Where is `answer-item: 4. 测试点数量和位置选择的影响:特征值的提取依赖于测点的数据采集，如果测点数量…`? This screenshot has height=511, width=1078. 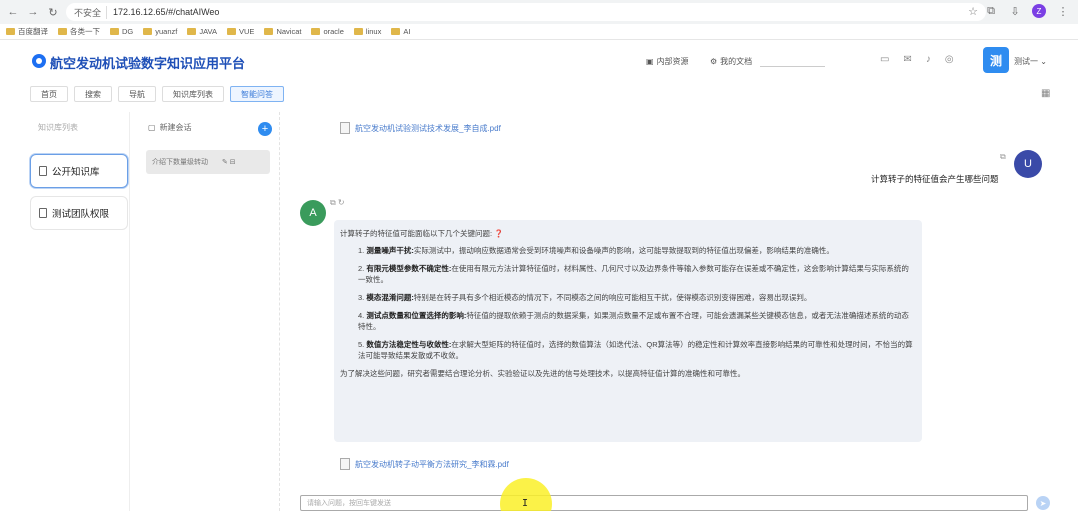
answer-item: 4. 测试点数量和位置选择的影响:特征值的提取依赖于测点的数据采集，如果测点数量… is located at coordinates (633, 321).